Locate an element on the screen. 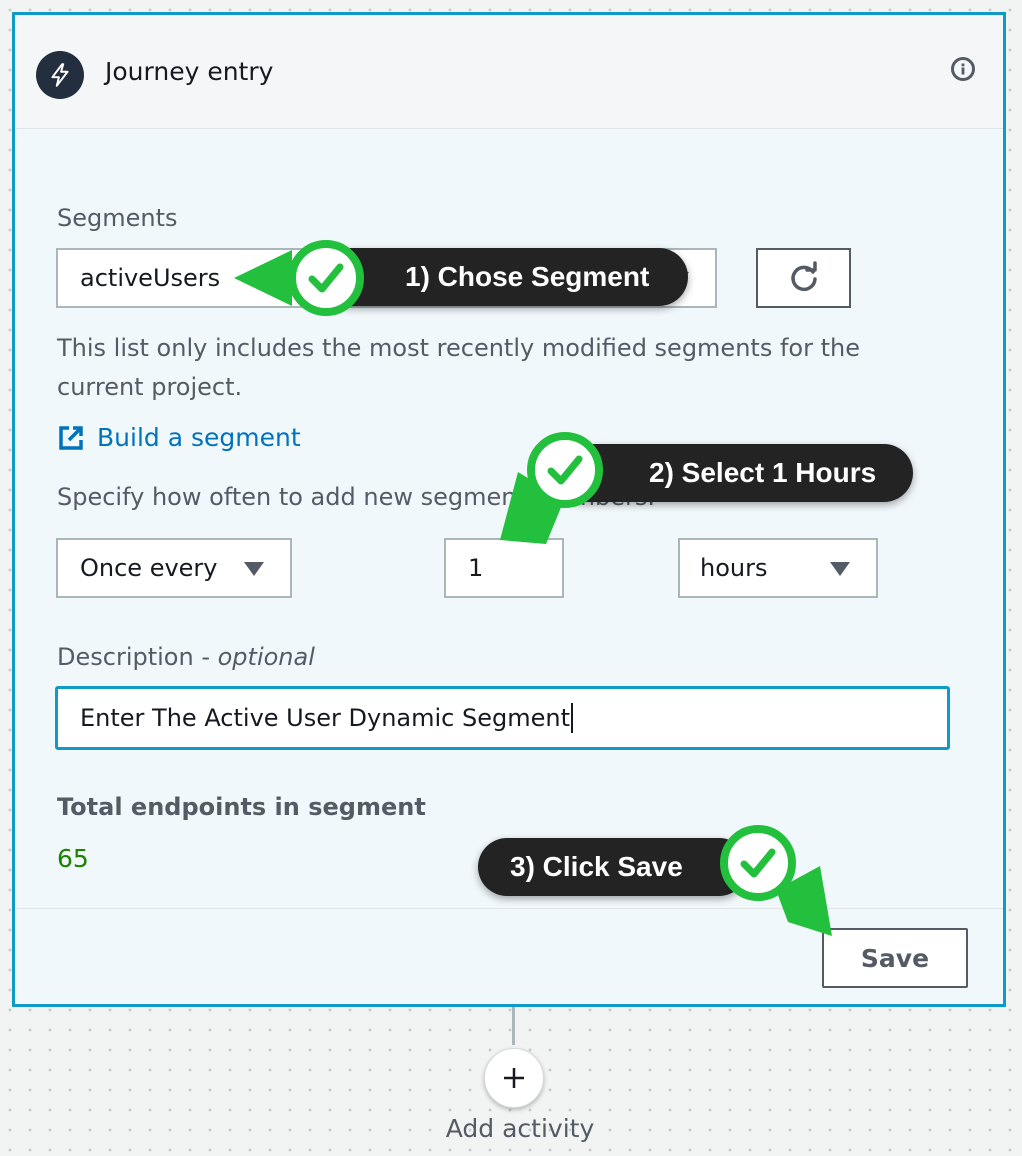 The width and height of the screenshot is (1022, 1156). total-endpoints-label: Total endpoints in segment is located at coordinates (241, 807).